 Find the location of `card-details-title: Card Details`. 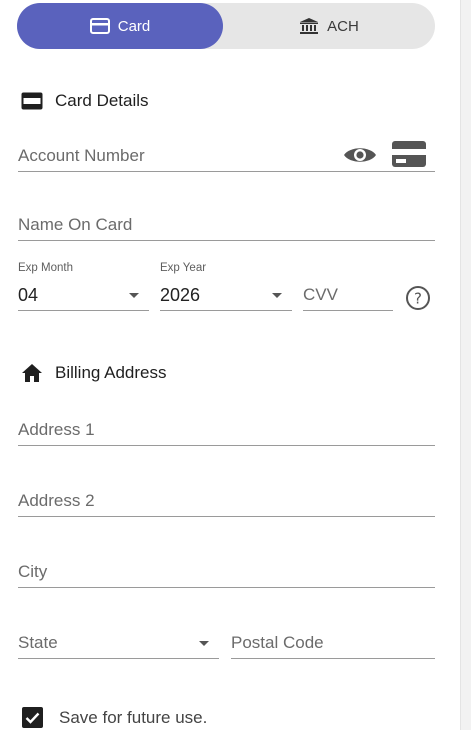

card-details-title: Card Details is located at coordinates (102, 100).